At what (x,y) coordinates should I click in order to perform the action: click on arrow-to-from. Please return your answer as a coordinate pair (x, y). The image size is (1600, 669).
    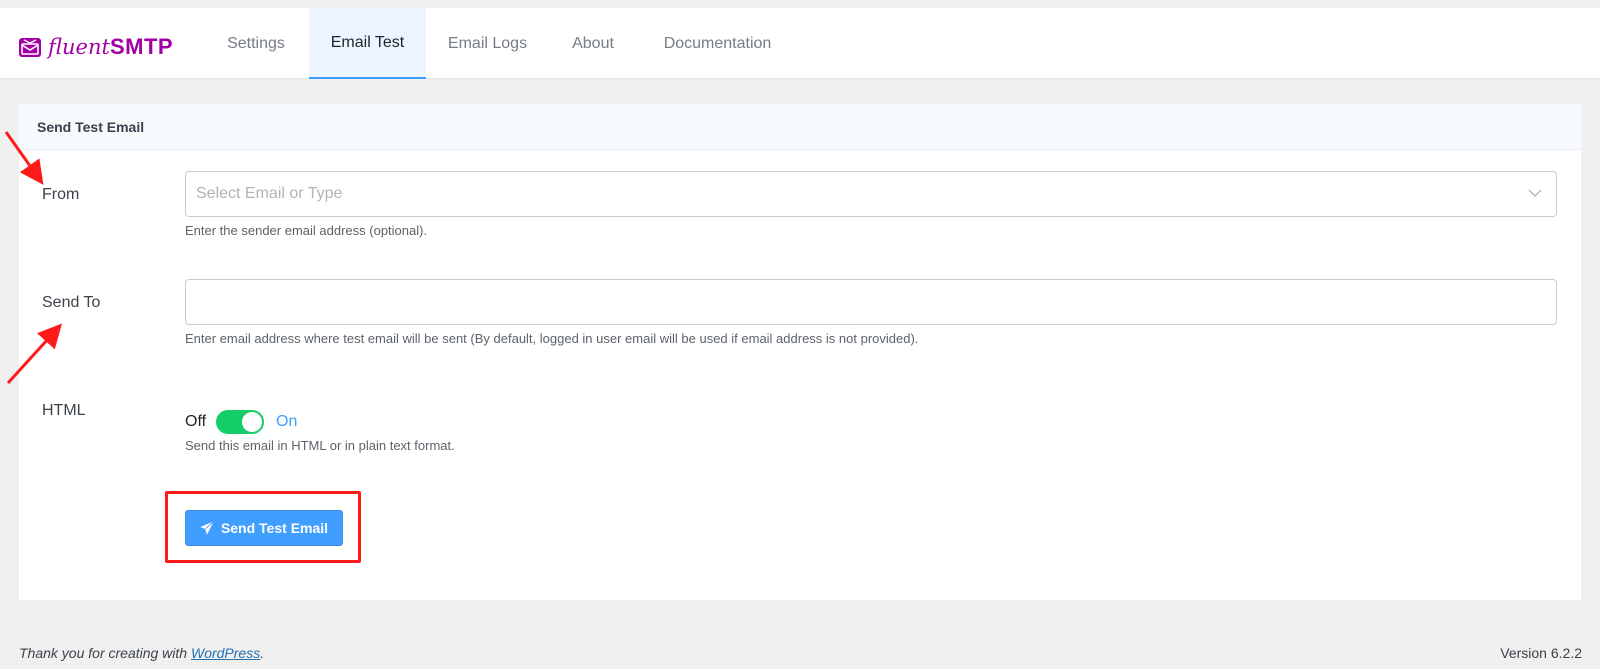
    Looking at the image, I should click on (24, 158).